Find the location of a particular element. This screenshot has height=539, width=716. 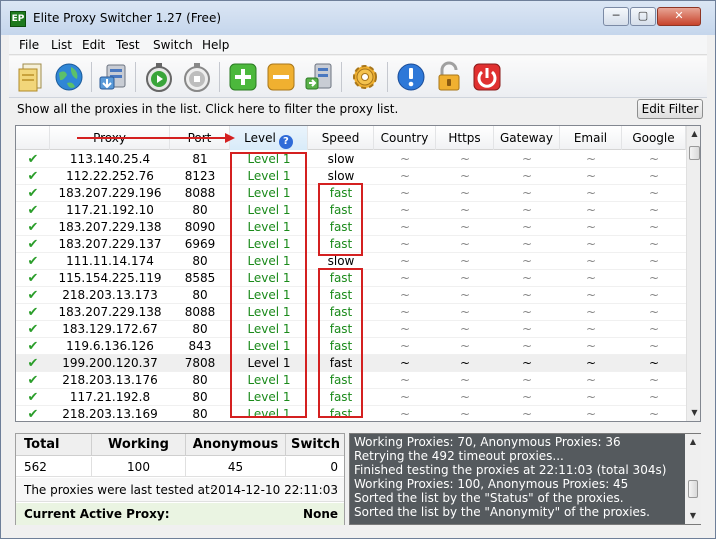

info-icon is located at coordinates (411, 77).